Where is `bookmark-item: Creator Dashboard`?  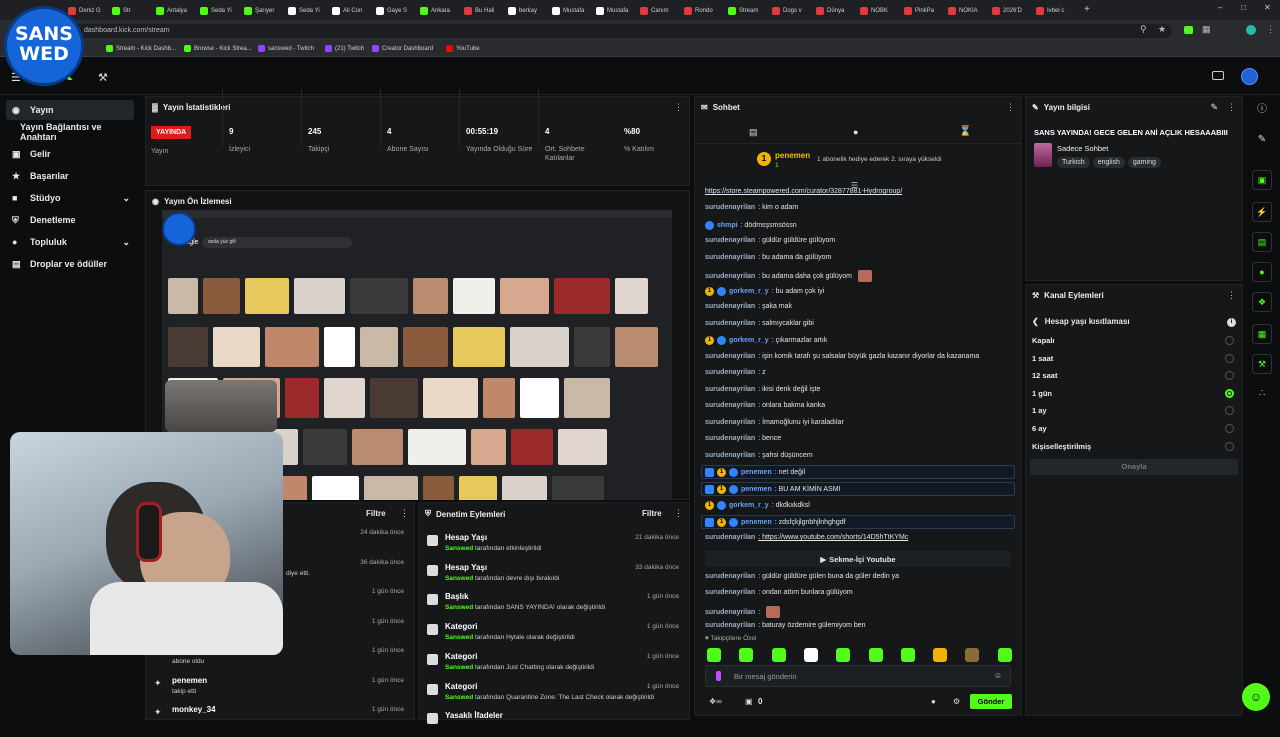
bookmark-item: Creator Dashboard is located at coordinates (402, 48).